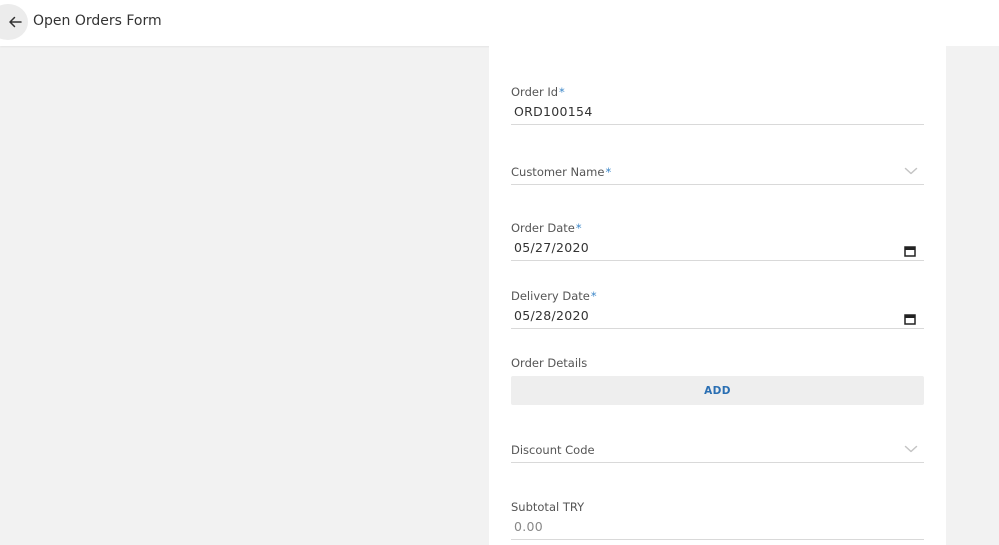  I want to click on order-id-field: Order Id* ORD100154, so click(717, 104).